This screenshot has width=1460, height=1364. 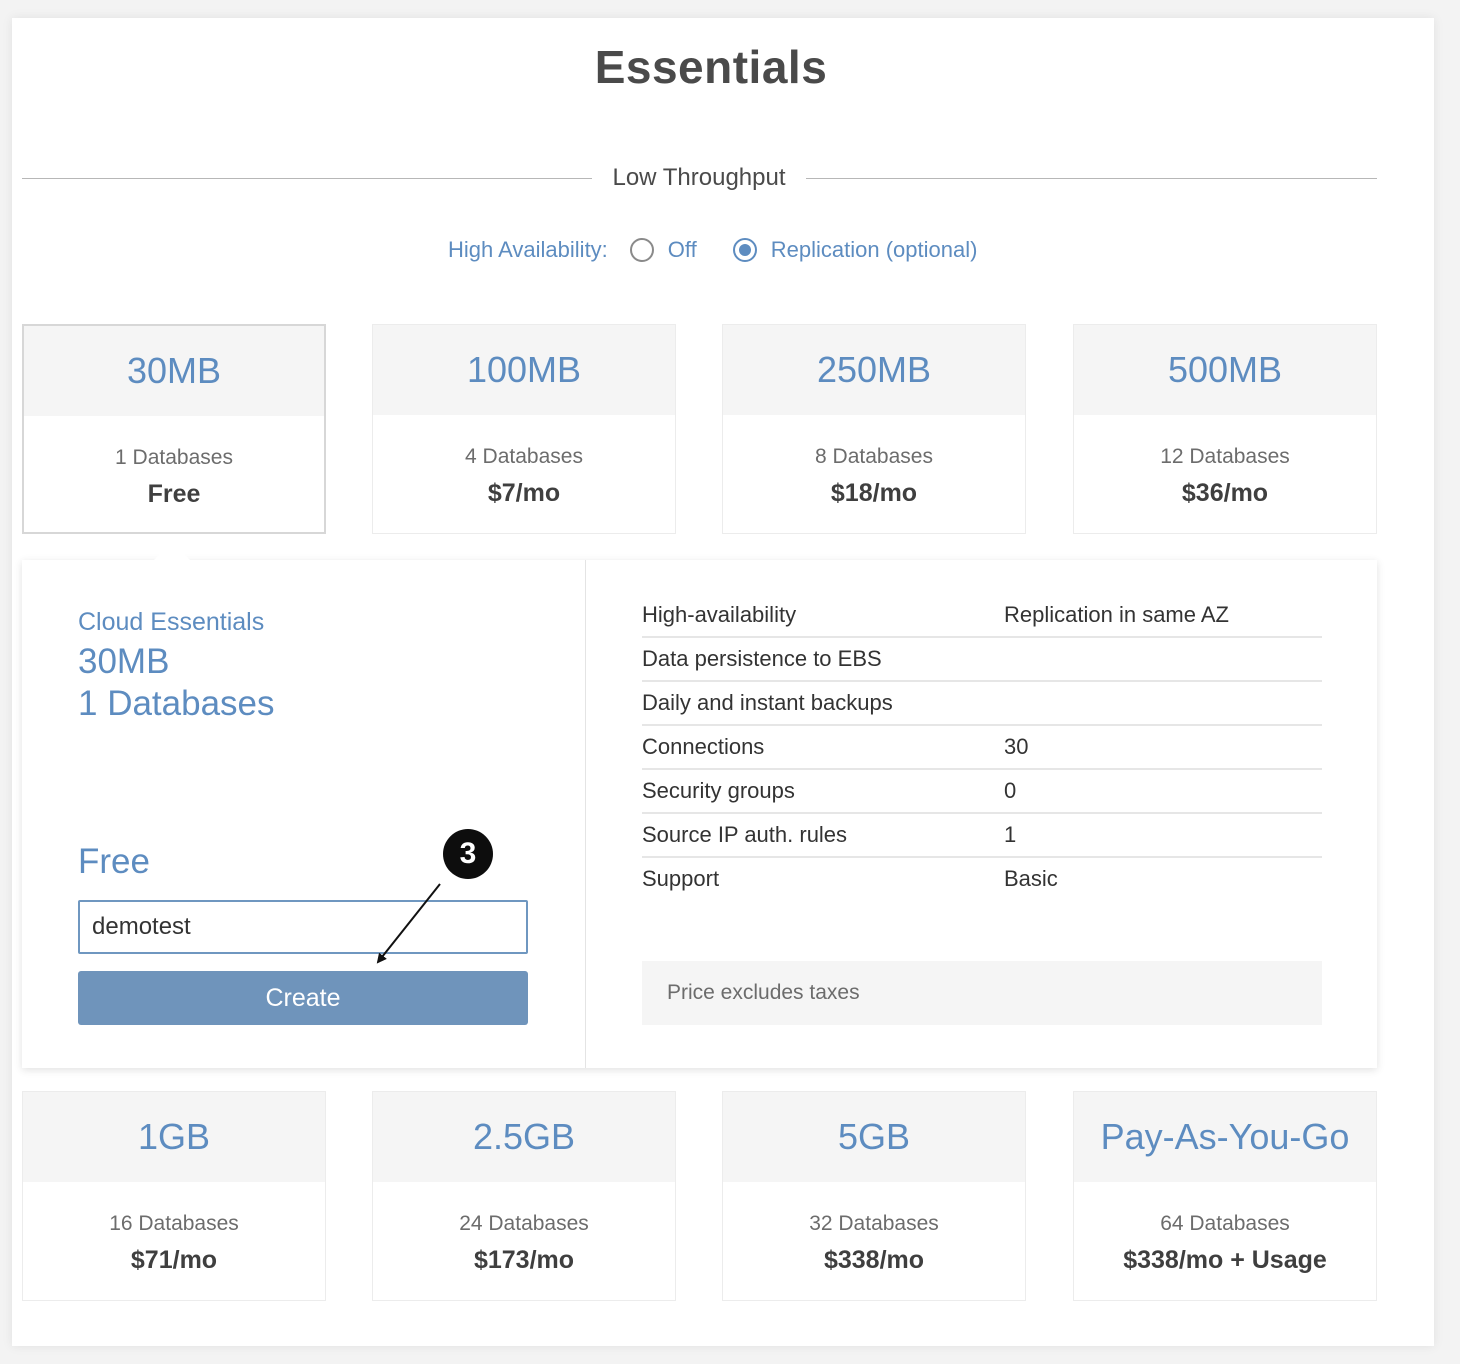 I want to click on page-title: Essentials, so click(x=711, y=67).